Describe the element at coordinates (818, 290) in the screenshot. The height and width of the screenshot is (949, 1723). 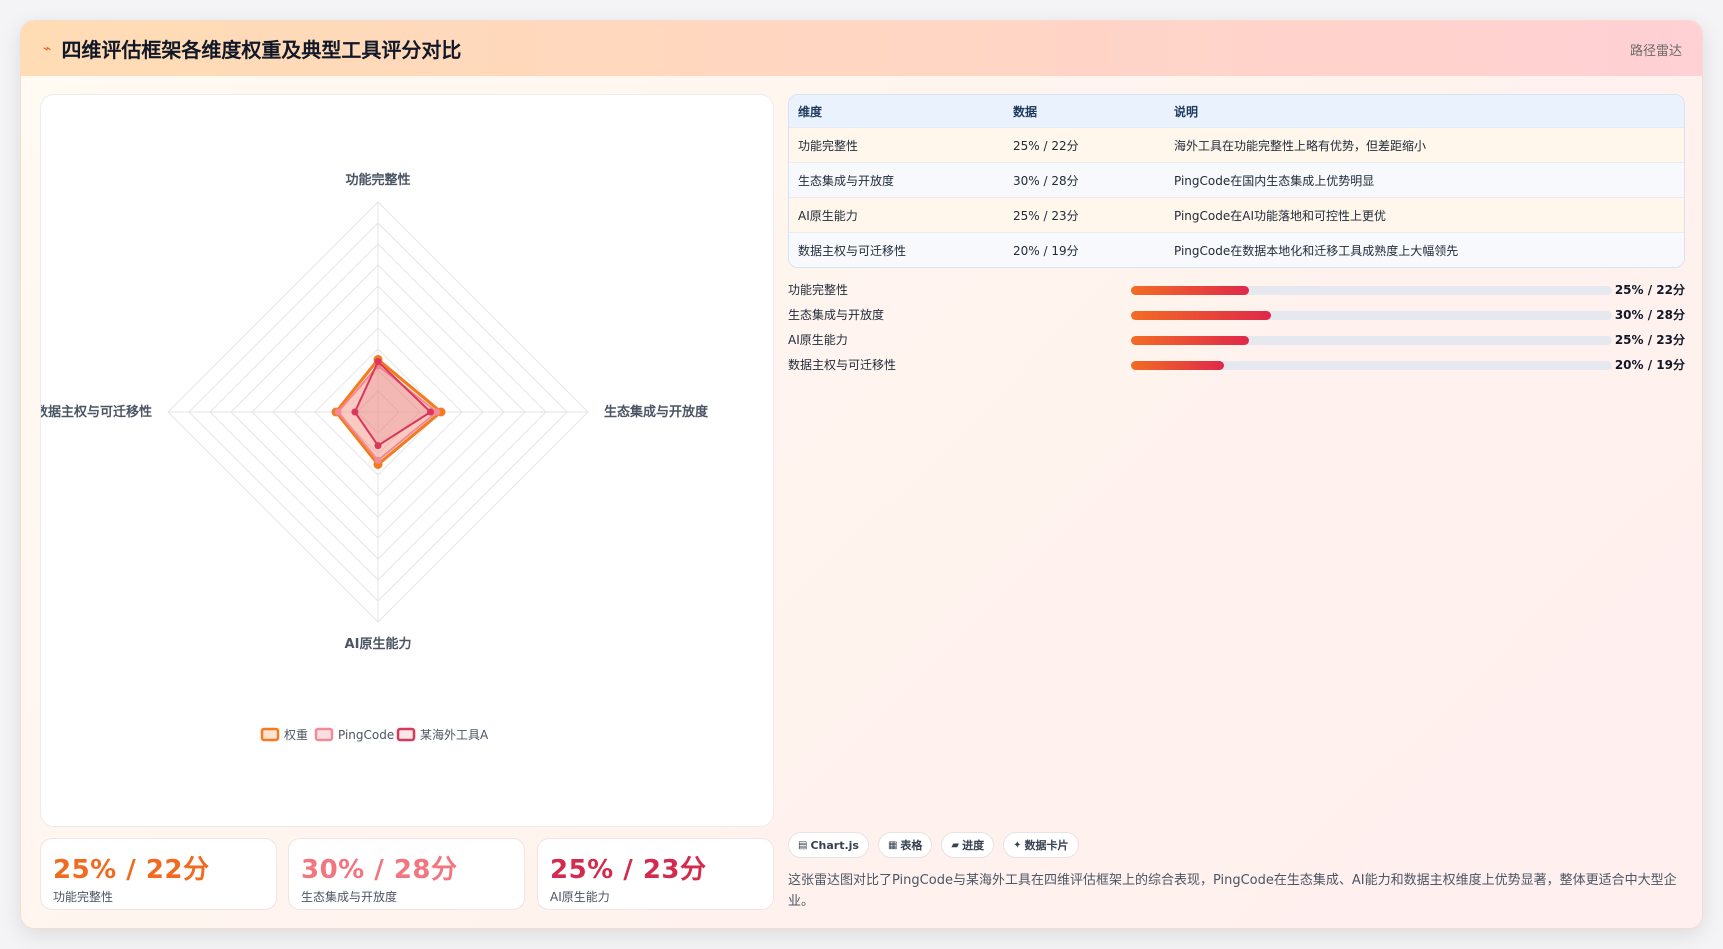
I see `progress-label: 功能完整性` at that location.